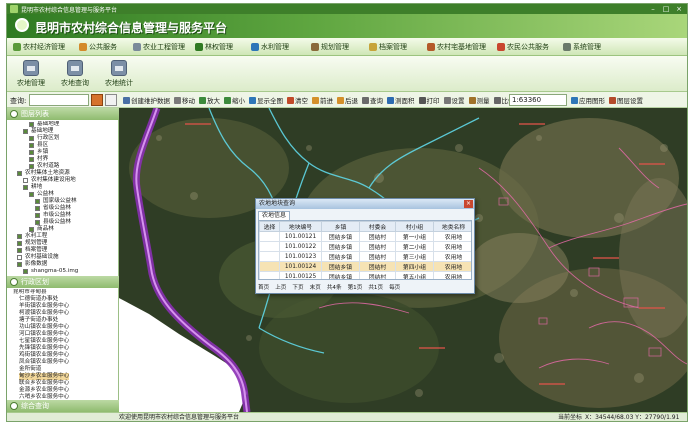 This screenshot has width=694, height=427. What do you see at coordinates (63, 390) in the screenshot?
I see `tree-item: 金源乡农业服务中心` at bounding box center [63, 390].